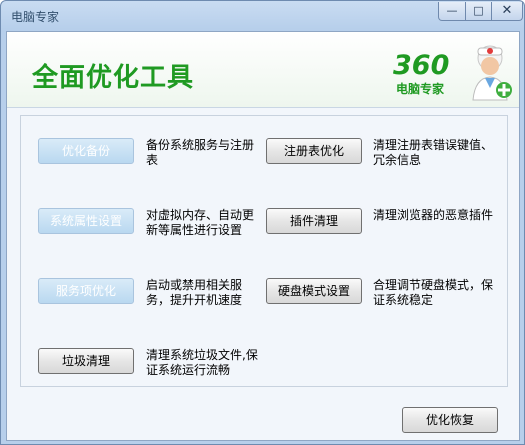 This screenshot has height=445, width=525. Describe the element at coordinates (194, 292) in the screenshot. I see `service-optimize-desc: 启动或禁用相关服务，提升开机速度` at that location.